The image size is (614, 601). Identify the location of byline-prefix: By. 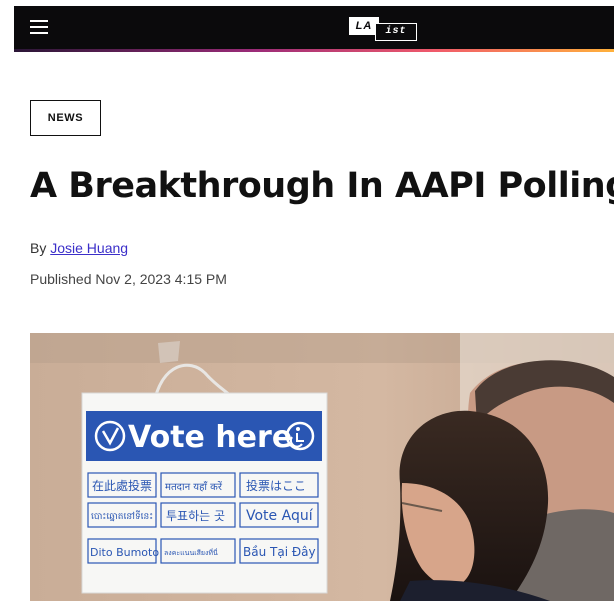
(38, 248).